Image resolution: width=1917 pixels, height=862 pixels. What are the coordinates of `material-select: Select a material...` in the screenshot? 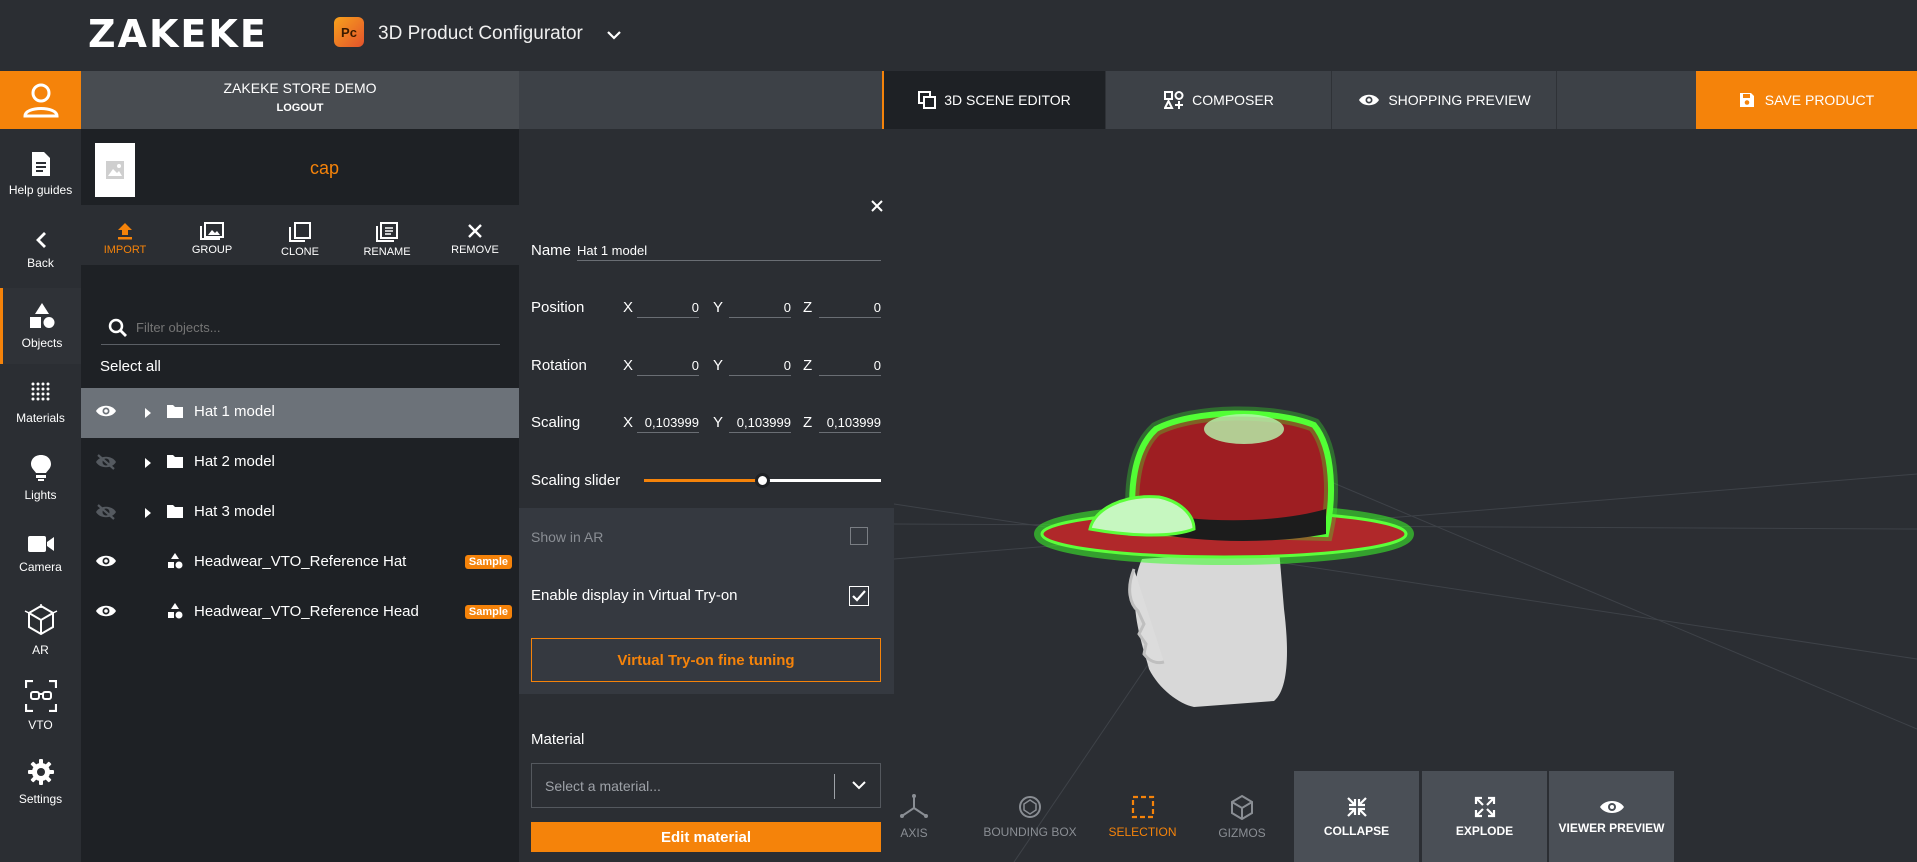 It's located at (706, 785).